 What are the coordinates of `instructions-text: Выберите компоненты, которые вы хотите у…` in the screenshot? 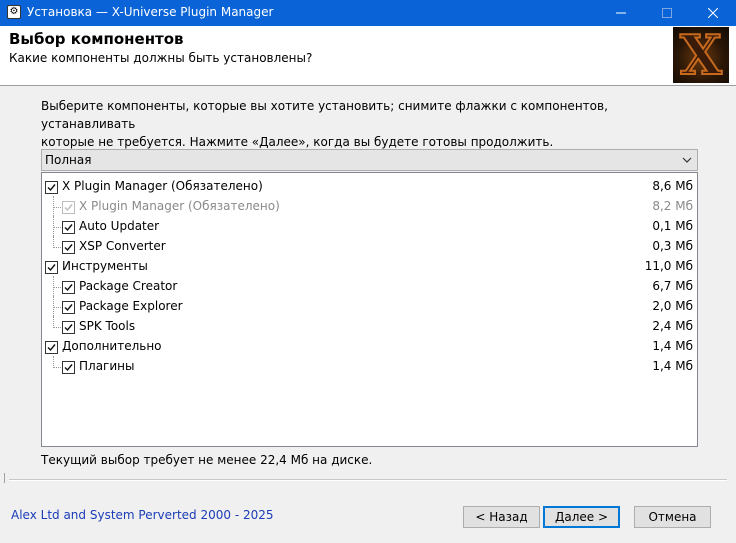 It's located at (371, 124).